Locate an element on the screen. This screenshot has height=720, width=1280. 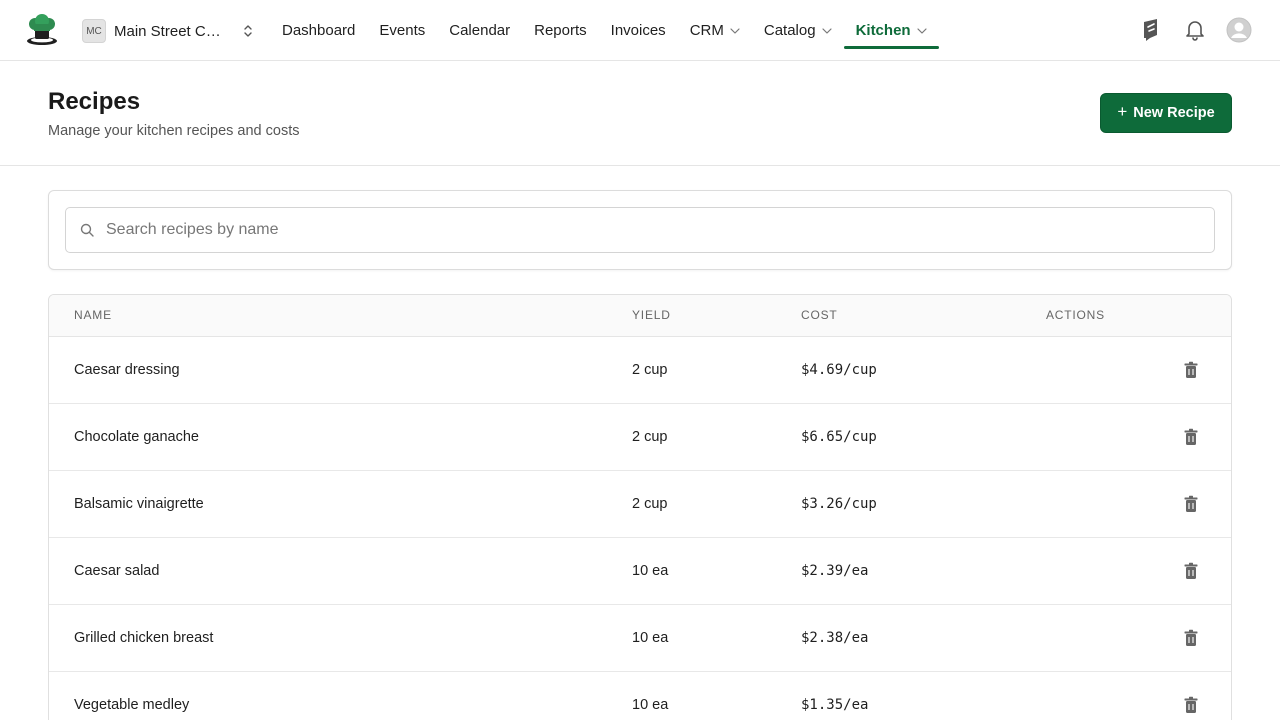
column-header-actions: ACTIONS is located at coordinates (1075, 315).